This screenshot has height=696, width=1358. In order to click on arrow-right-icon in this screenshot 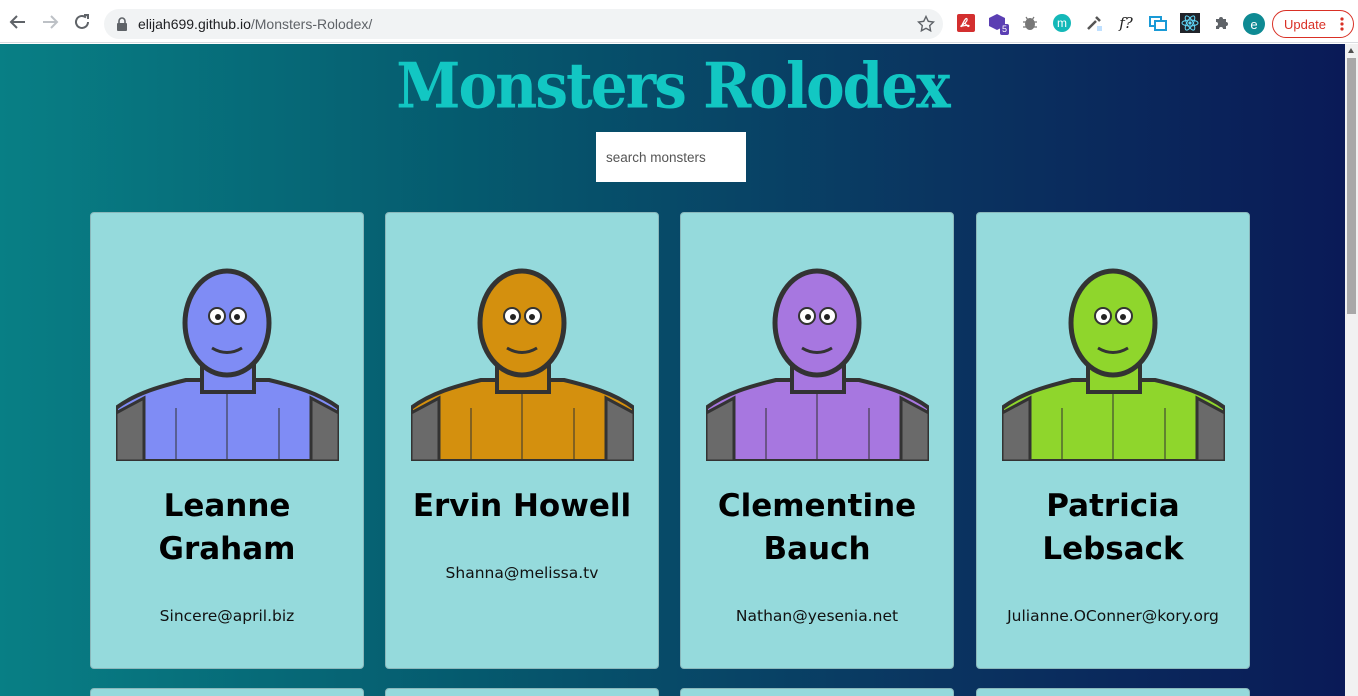, I will do `click(51, 22)`.